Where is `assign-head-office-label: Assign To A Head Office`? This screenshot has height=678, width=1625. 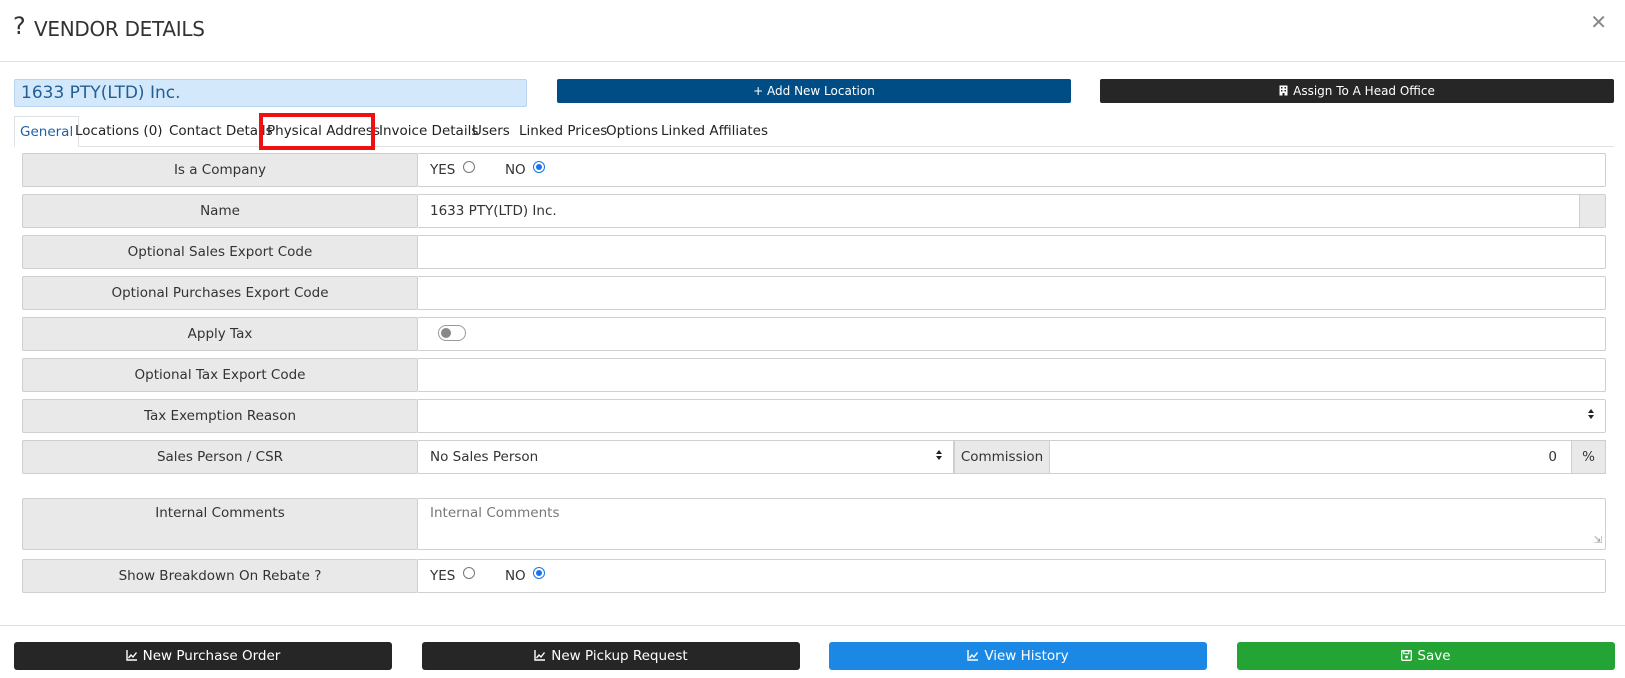
assign-head-office-label: Assign To A Head Office is located at coordinates (1364, 91).